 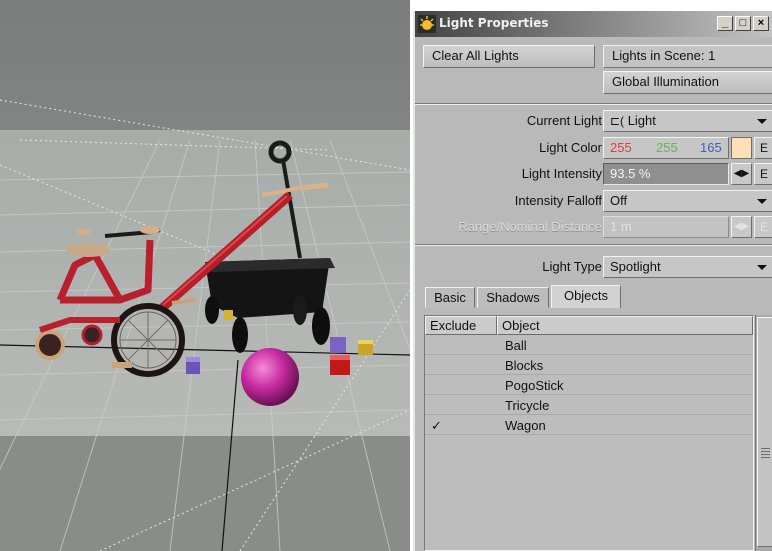 What do you see at coordinates (450, 297) in the screenshot?
I see `tab-basic: Basic` at bounding box center [450, 297].